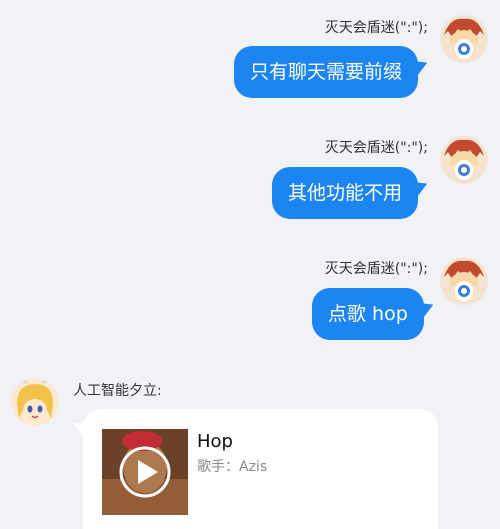 Image resolution: width=500 pixels, height=529 pixels. I want to click on message-bubble: 点歌 hop, so click(368, 314).